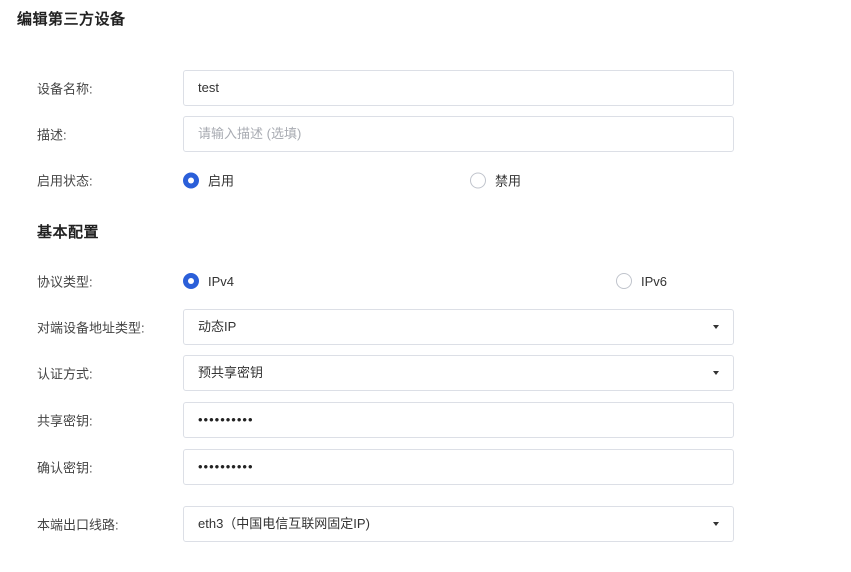 The width and height of the screenshot is (851, 572). What do you see at coordinates (654, 281) in the screenshot?
I see `radio-ipv6-label: IPv6` at bounding box center [654, 281].